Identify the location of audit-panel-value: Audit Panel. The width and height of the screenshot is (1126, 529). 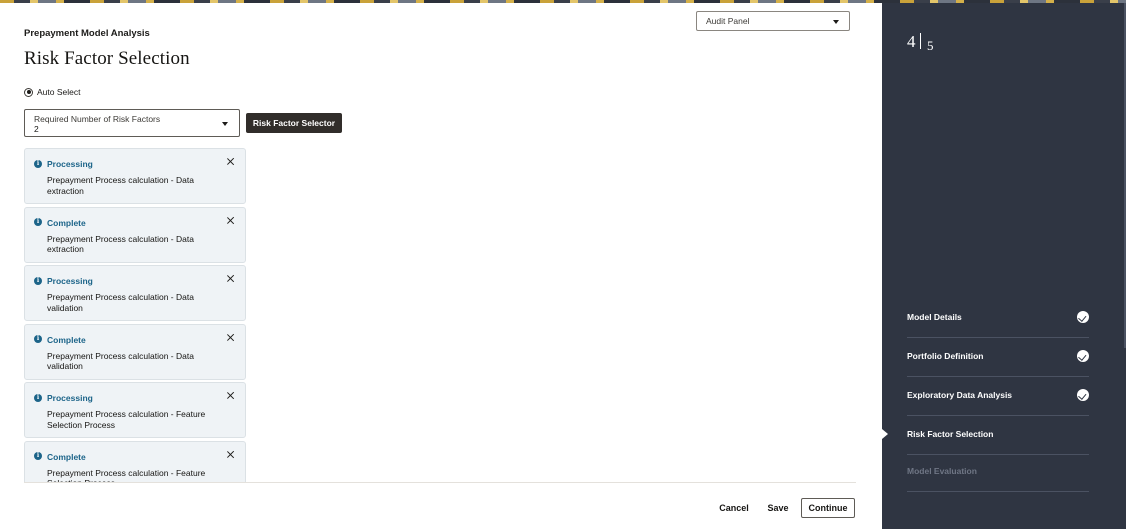
(728, 21).